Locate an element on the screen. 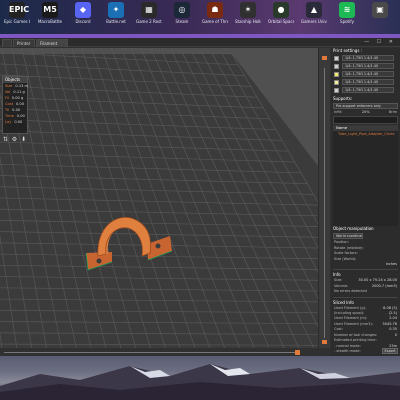 The height and width of the screenshot is (400, 400). tab-bar: Printer Settings Filament Settings — ☐ ✕ is located at coordinates (200, 46).